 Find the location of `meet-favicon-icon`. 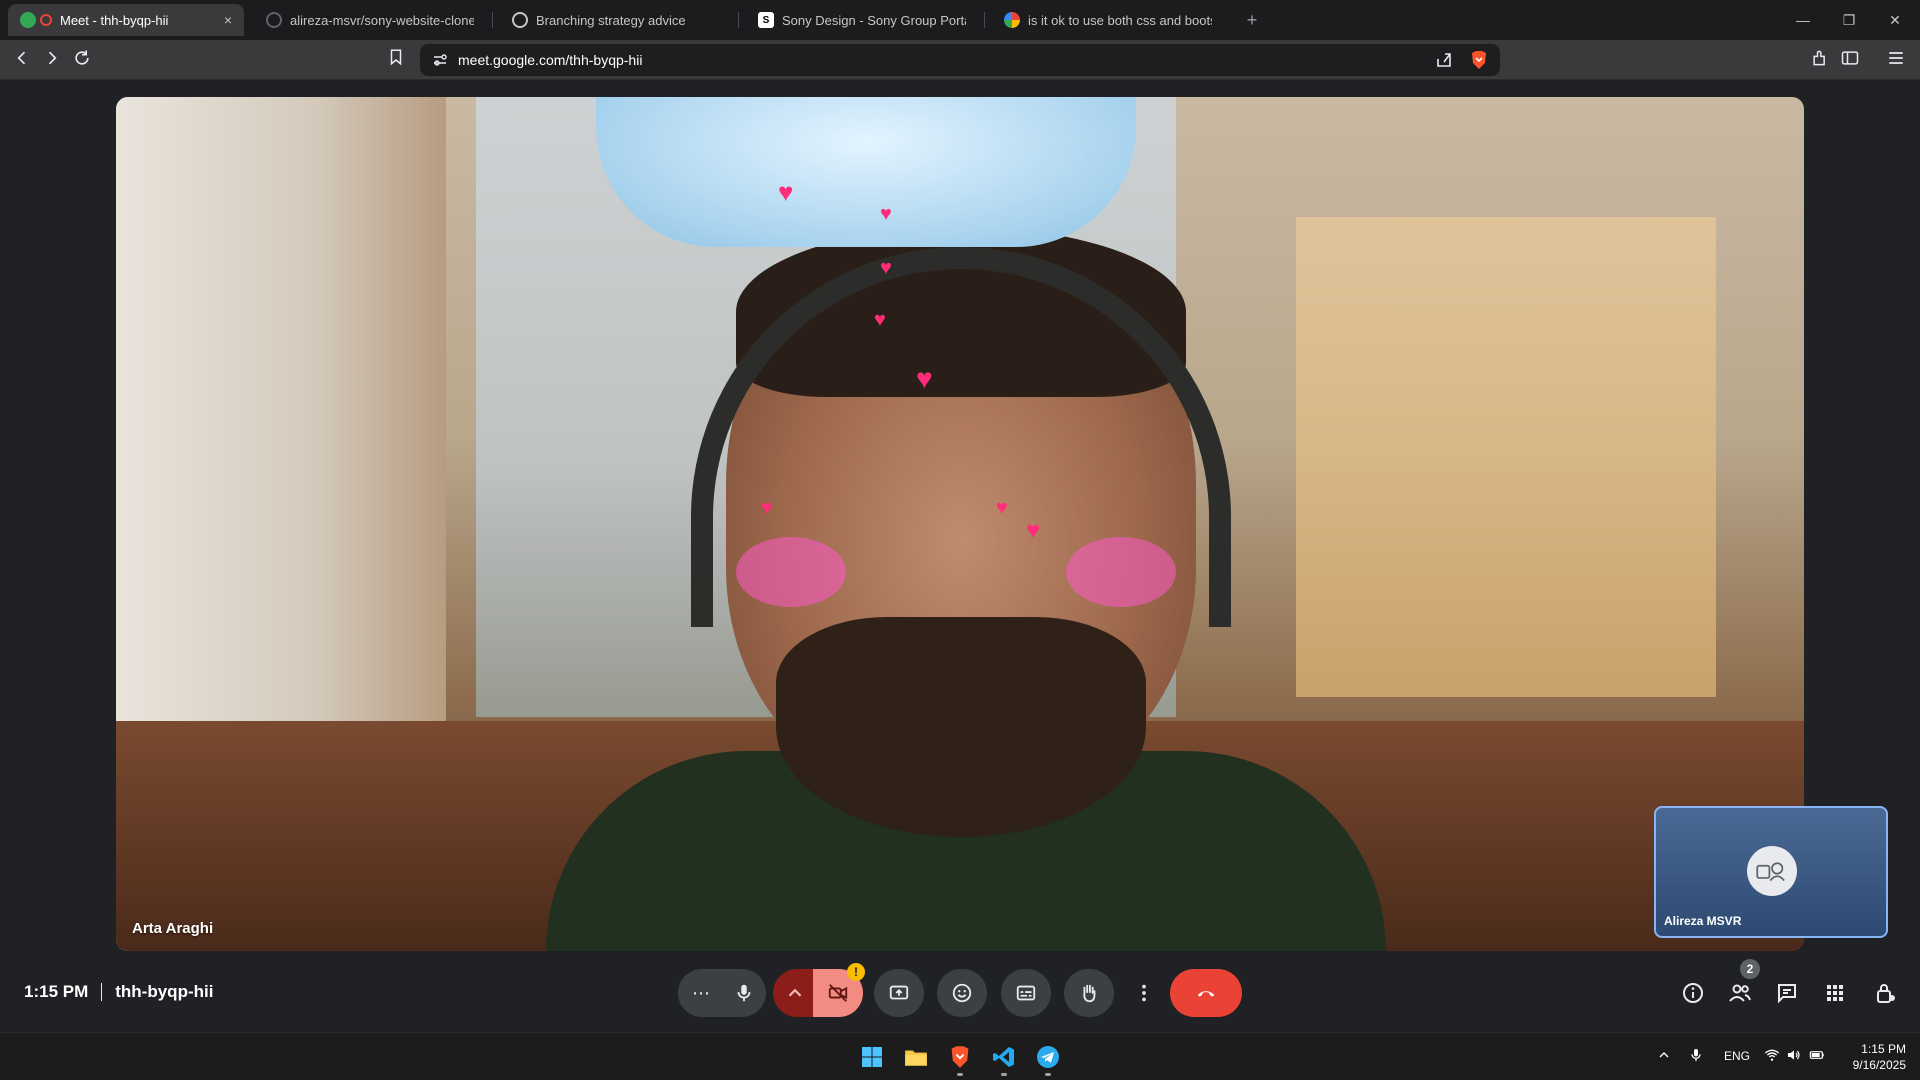

meet-favicon-icon is located at coordinates (28, 20).